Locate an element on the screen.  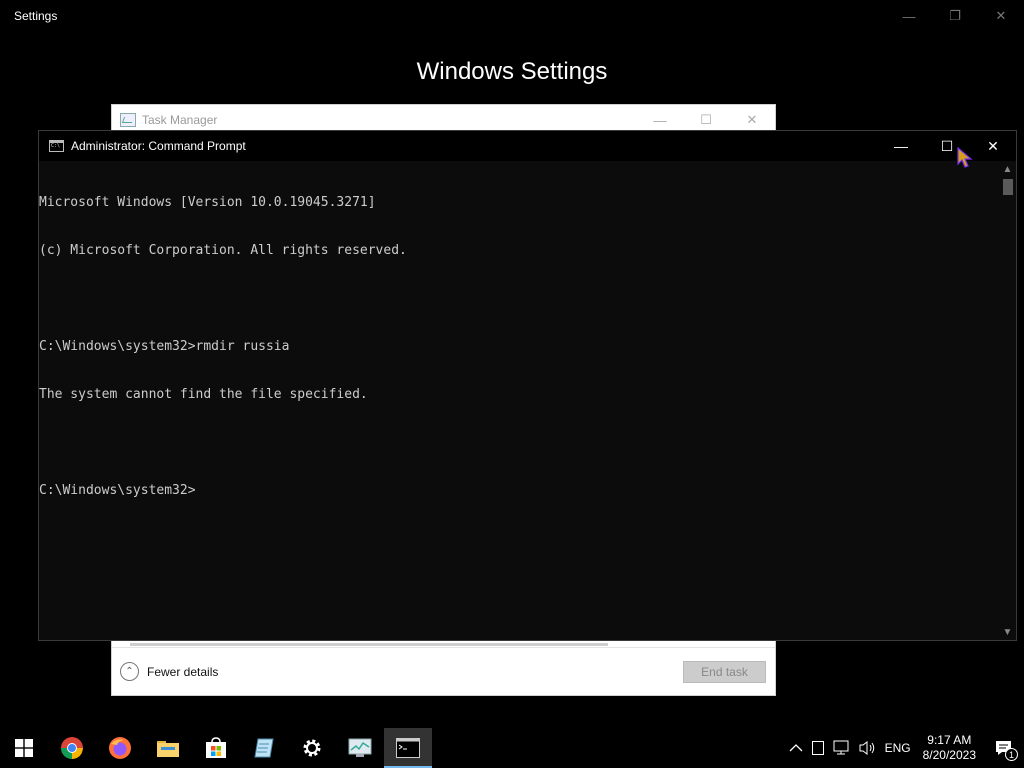
chevron-up-icon is located at coordinates (796, 748).